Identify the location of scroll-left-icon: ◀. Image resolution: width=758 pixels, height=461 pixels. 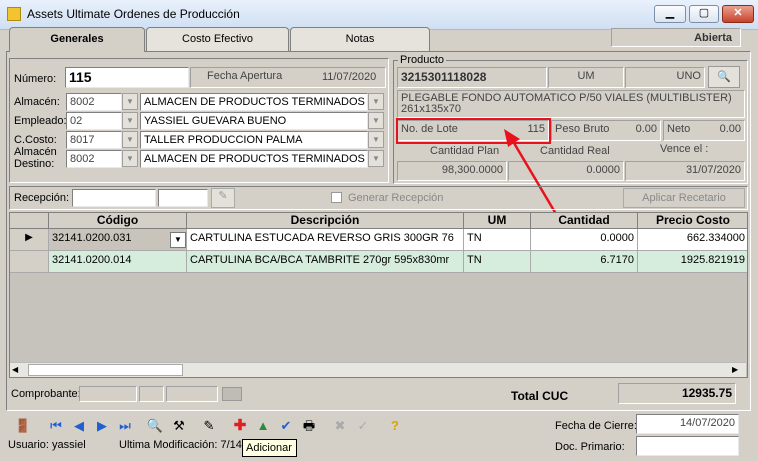
(18, 370).